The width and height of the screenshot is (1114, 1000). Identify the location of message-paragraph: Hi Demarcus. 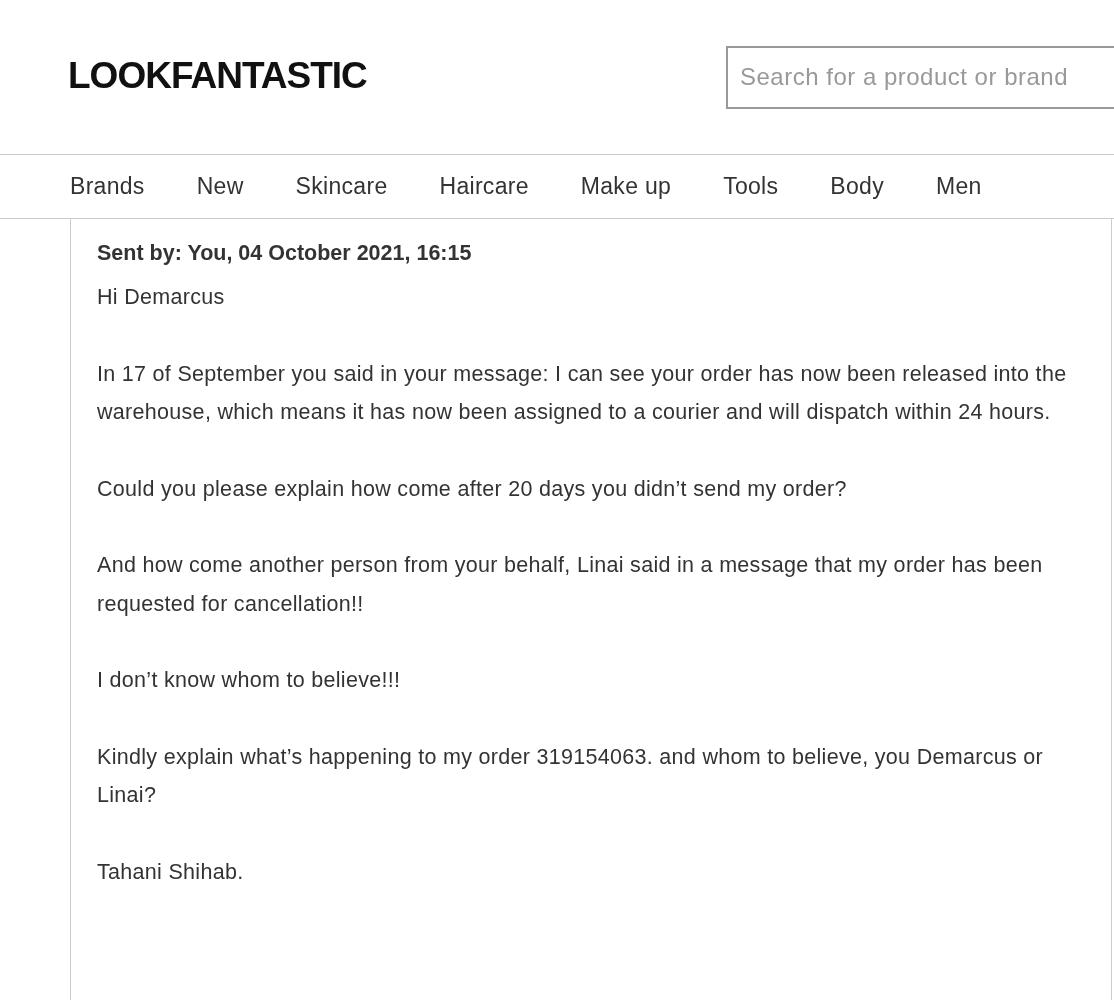
(161, 297).